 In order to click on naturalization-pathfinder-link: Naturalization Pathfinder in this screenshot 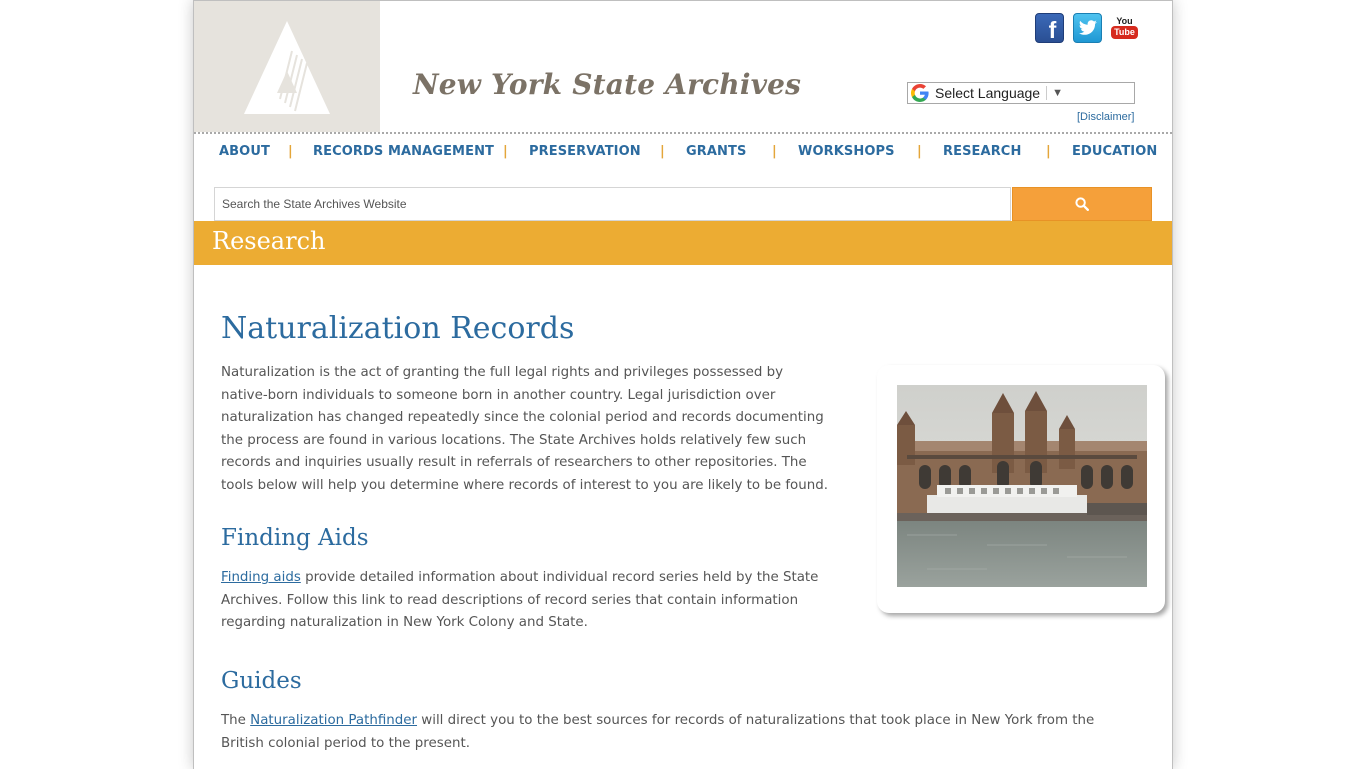, I will do `click(333, 720)`.